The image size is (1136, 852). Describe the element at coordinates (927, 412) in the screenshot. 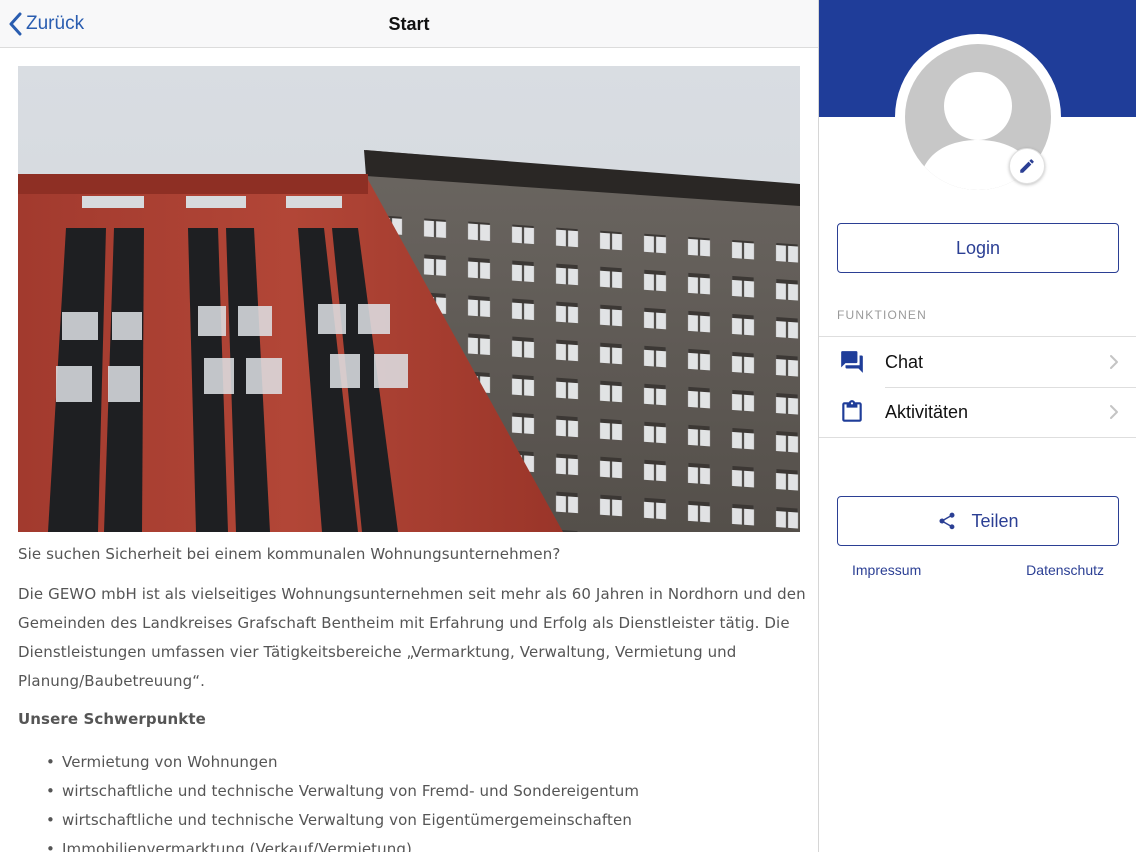

I see `menu-item-label: Aktivitäten` at that location.